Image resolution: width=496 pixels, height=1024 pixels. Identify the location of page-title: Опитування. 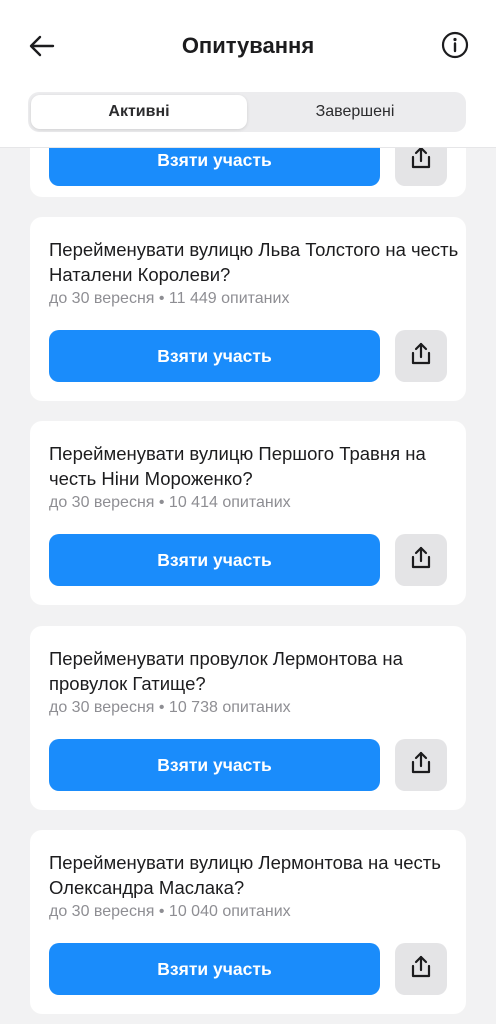
(248, 45).